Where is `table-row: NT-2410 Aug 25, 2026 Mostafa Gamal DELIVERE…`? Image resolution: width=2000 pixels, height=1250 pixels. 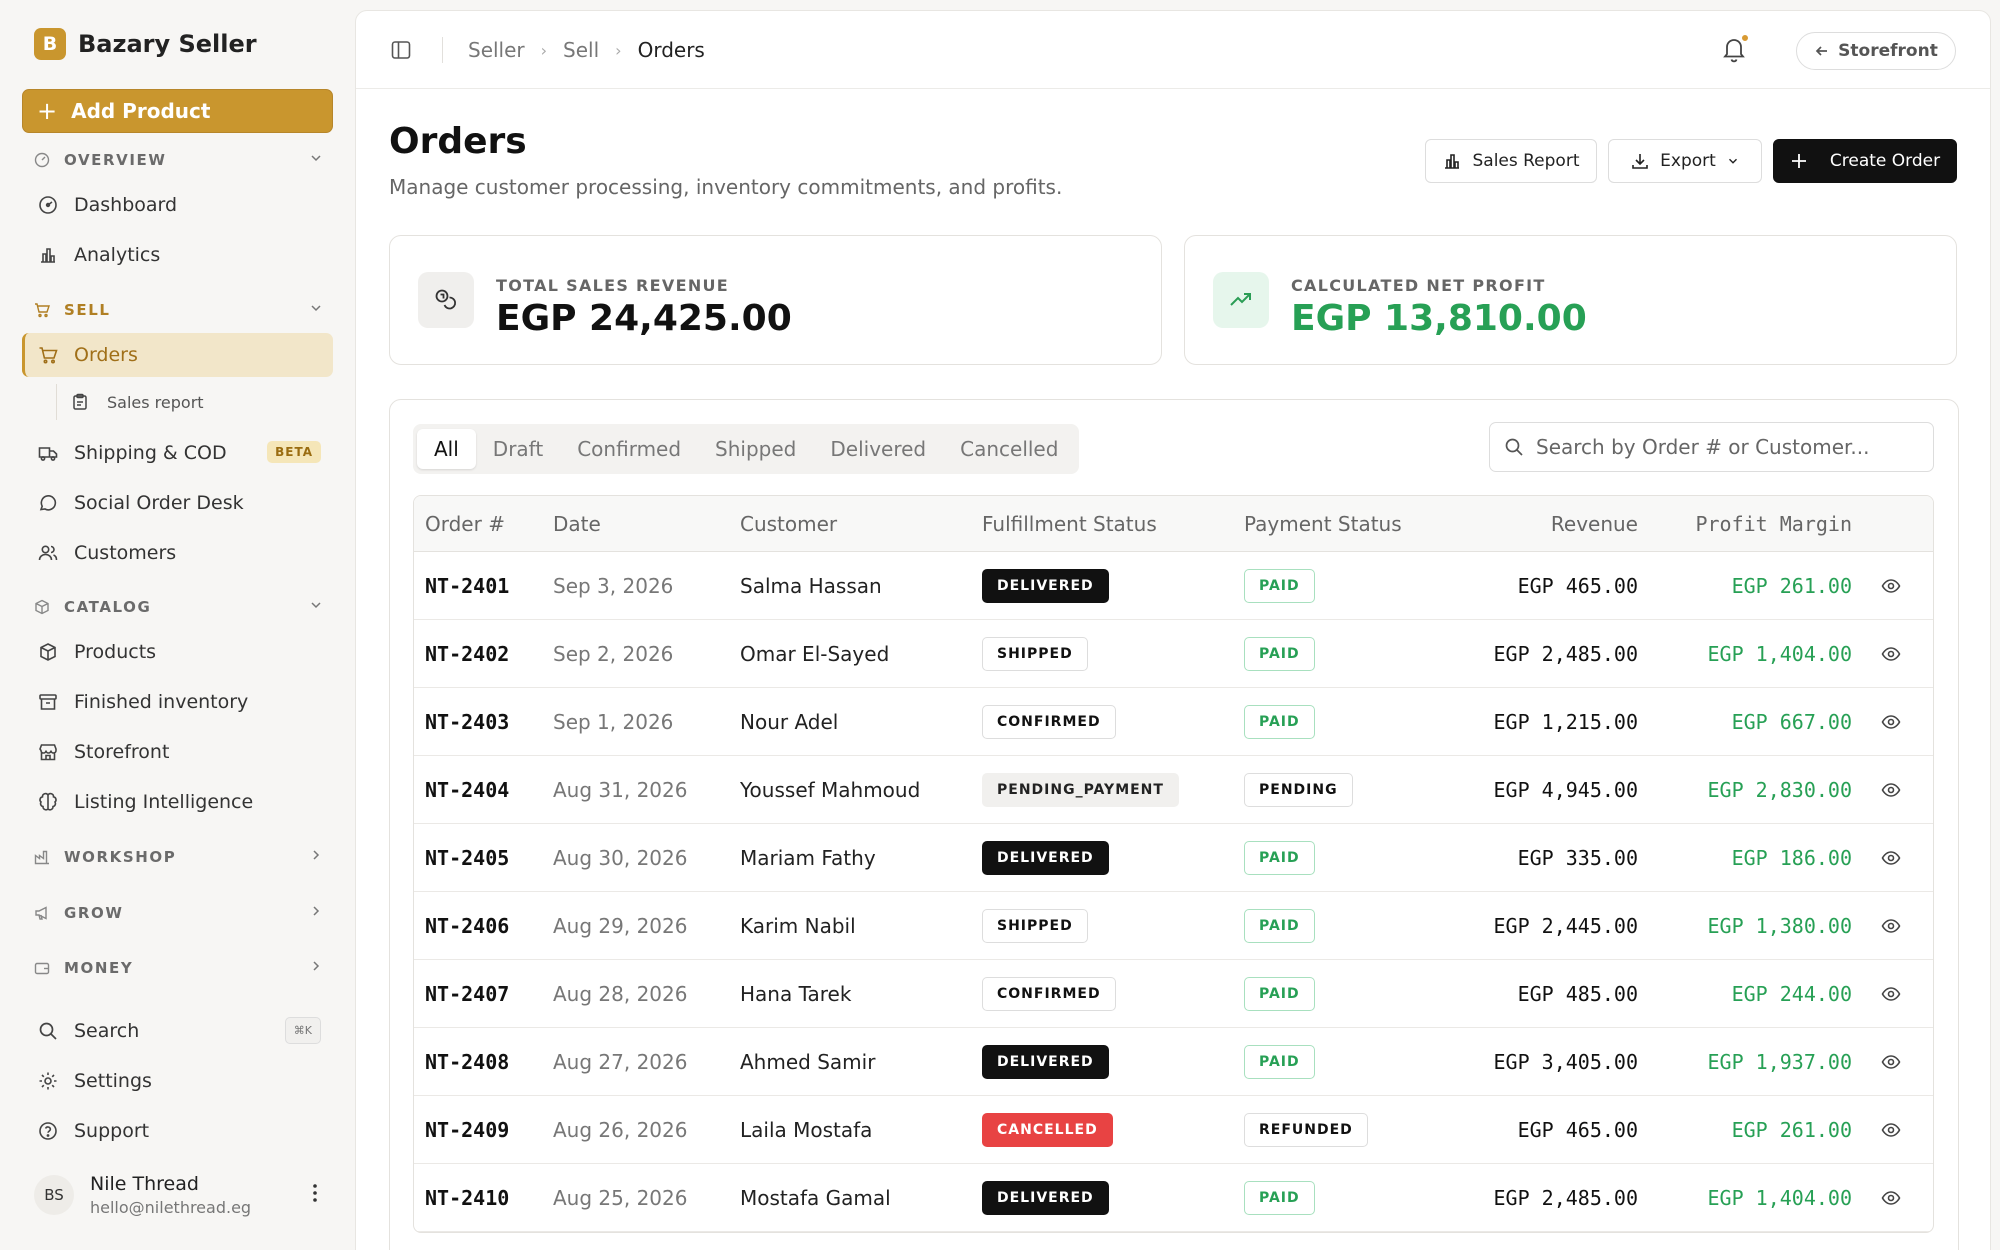 table-row: NT-2410 Aug 25, 2026 Mostafa Gamal DELIVERE… is located at coordinates (1173, 1198).